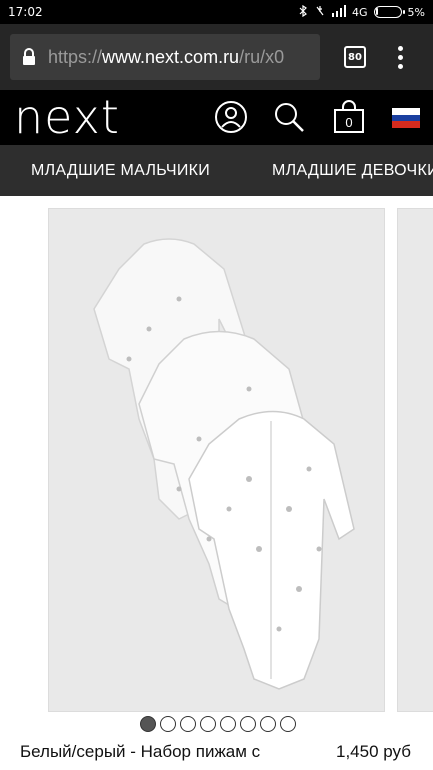  Describe the element at coordinates (216, 12) in the screenshot. I see `status-bar: 17:02 4G 5%` at that location.